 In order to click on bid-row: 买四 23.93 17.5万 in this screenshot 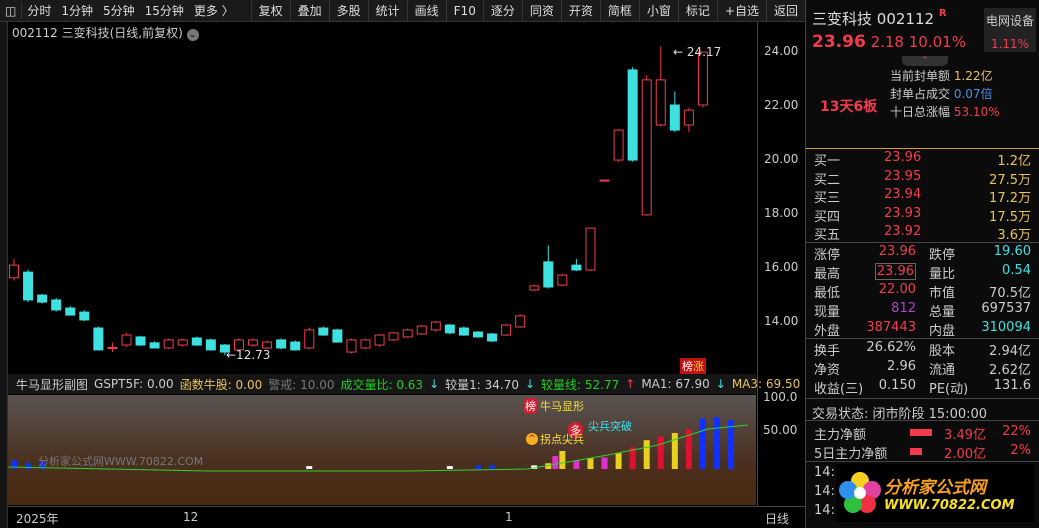, I will do `click(922, 215)`.